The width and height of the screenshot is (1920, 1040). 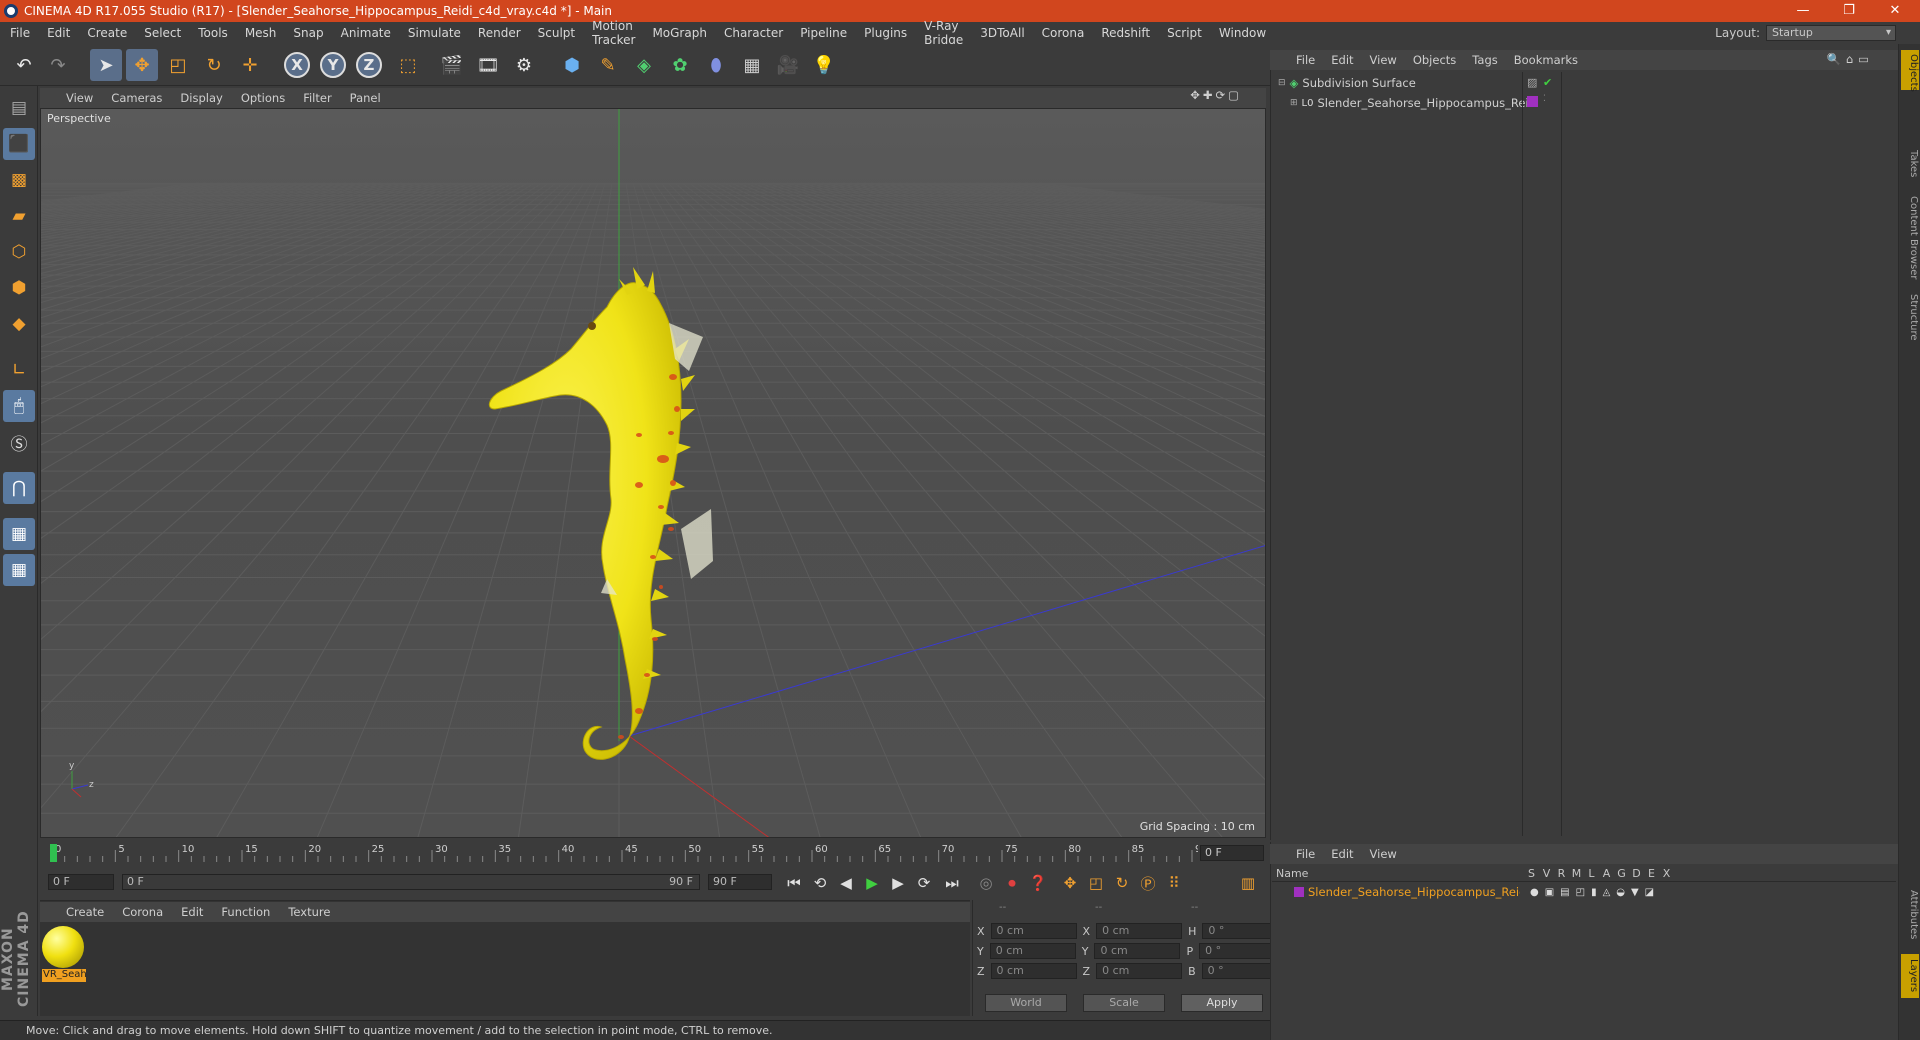 I want to click on next-keyframe-icon: ⟳, so click(x=924, y=883).